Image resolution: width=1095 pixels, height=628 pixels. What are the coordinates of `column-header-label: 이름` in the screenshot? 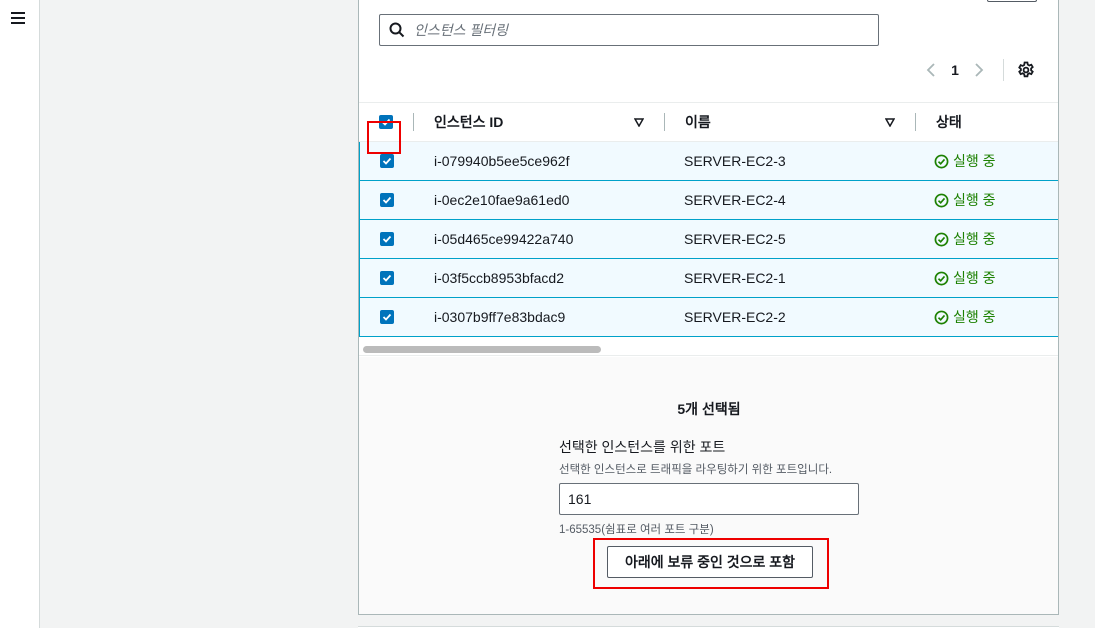 It's located at (698, 122).